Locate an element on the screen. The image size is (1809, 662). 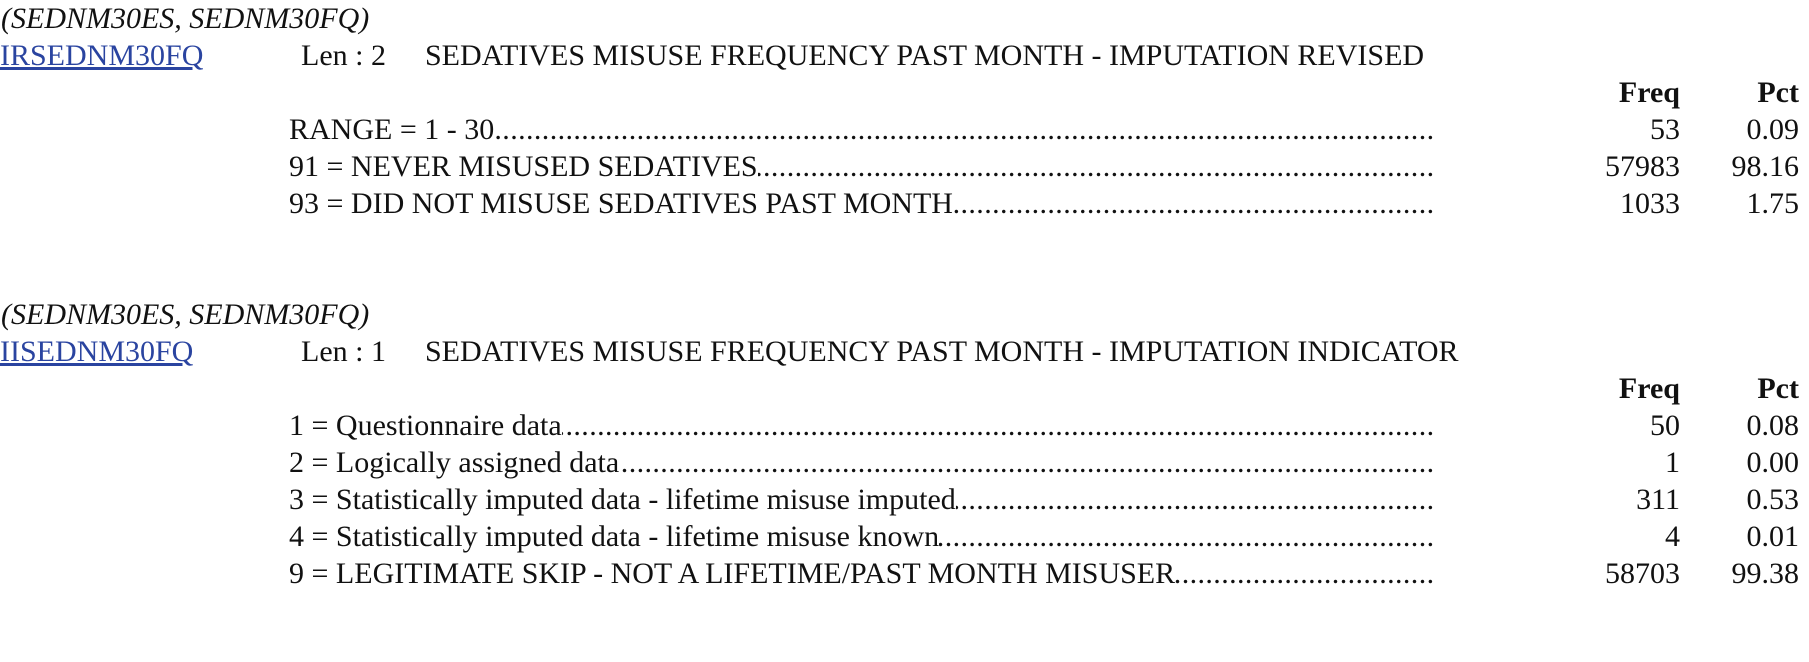
pct-value: 0.00 is located at coordinates (1773, 462).